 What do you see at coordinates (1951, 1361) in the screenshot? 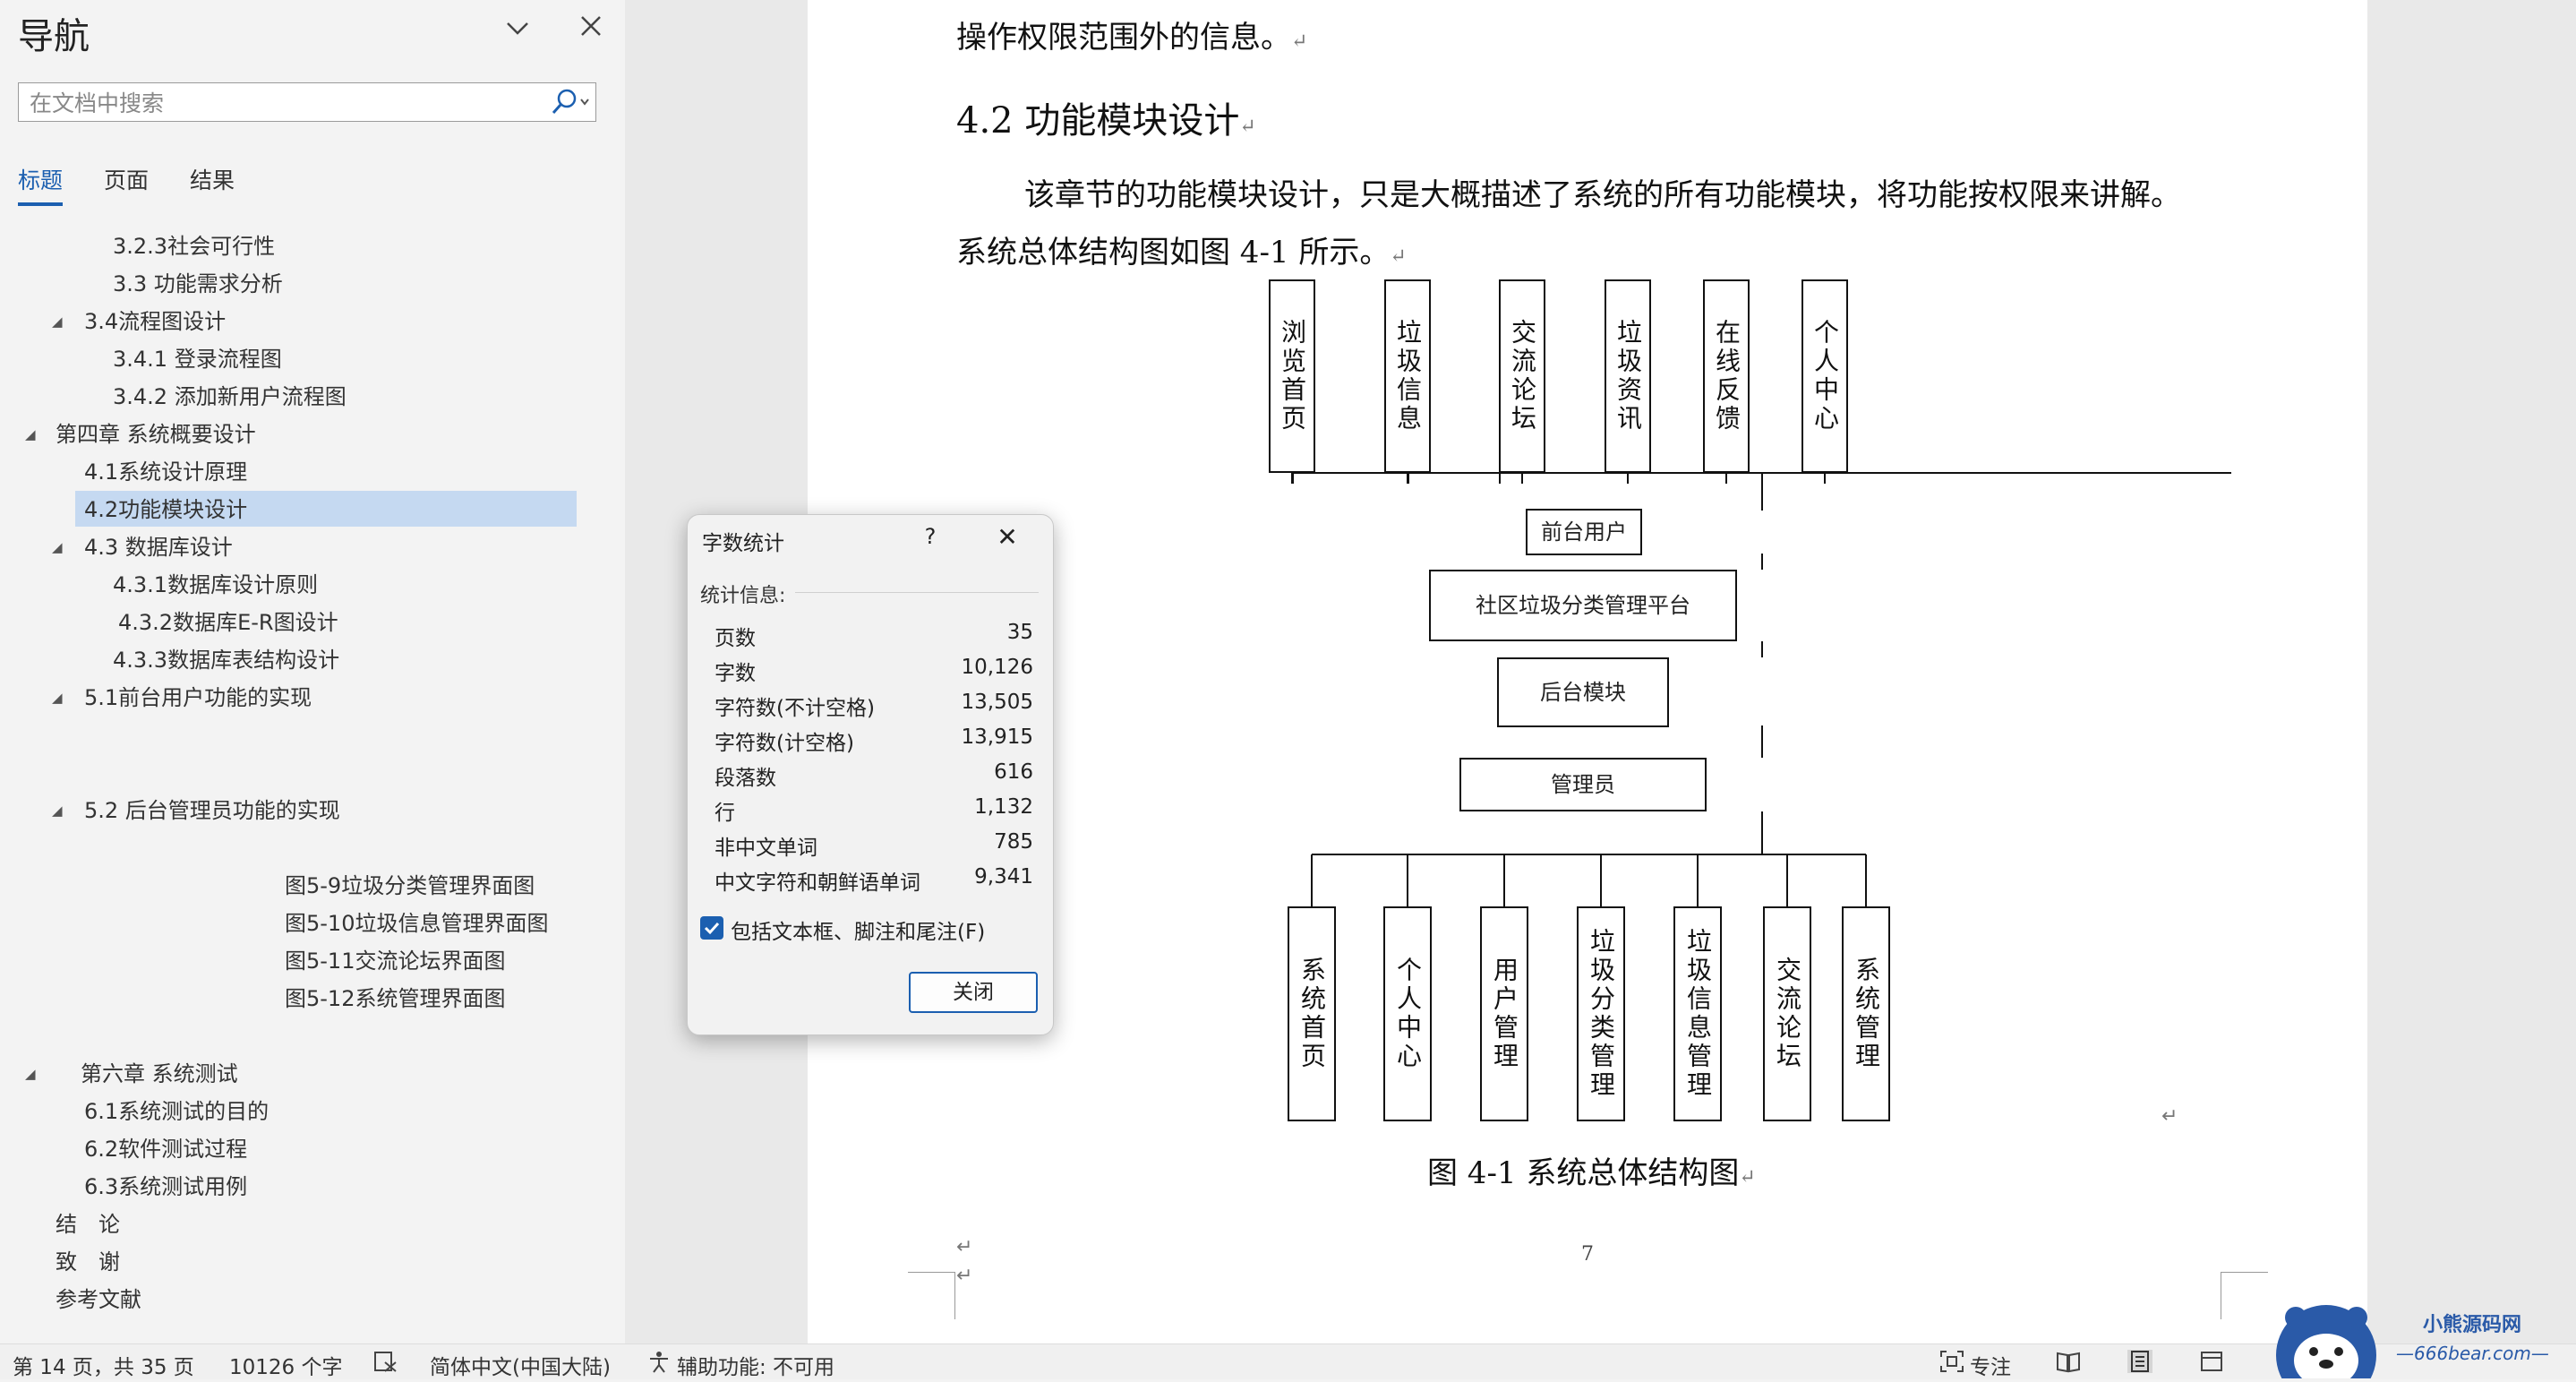
I see `focus-icon` at bounding box center [1951, 1361].